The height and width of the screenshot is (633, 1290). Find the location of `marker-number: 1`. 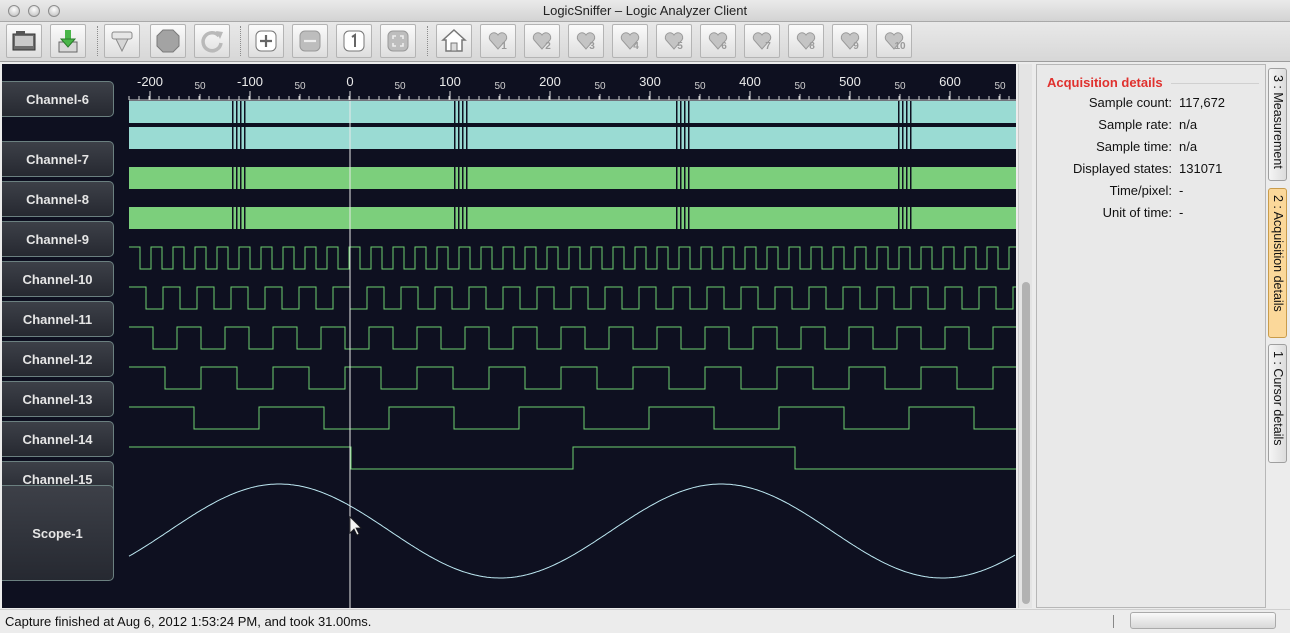

marker-number: 1 is located at coordinates (504, 46).